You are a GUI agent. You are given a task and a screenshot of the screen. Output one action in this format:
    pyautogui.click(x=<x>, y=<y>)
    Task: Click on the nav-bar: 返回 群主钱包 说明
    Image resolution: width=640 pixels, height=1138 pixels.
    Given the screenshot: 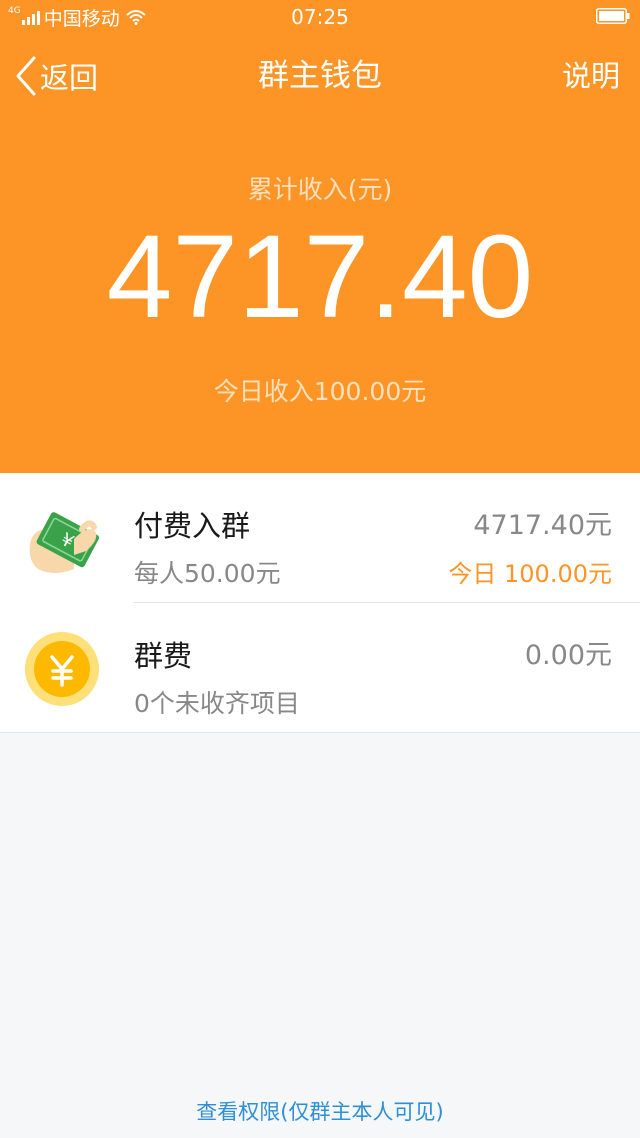 What is the action you would take?
    pyautogui.click(x=320, y=77)
    